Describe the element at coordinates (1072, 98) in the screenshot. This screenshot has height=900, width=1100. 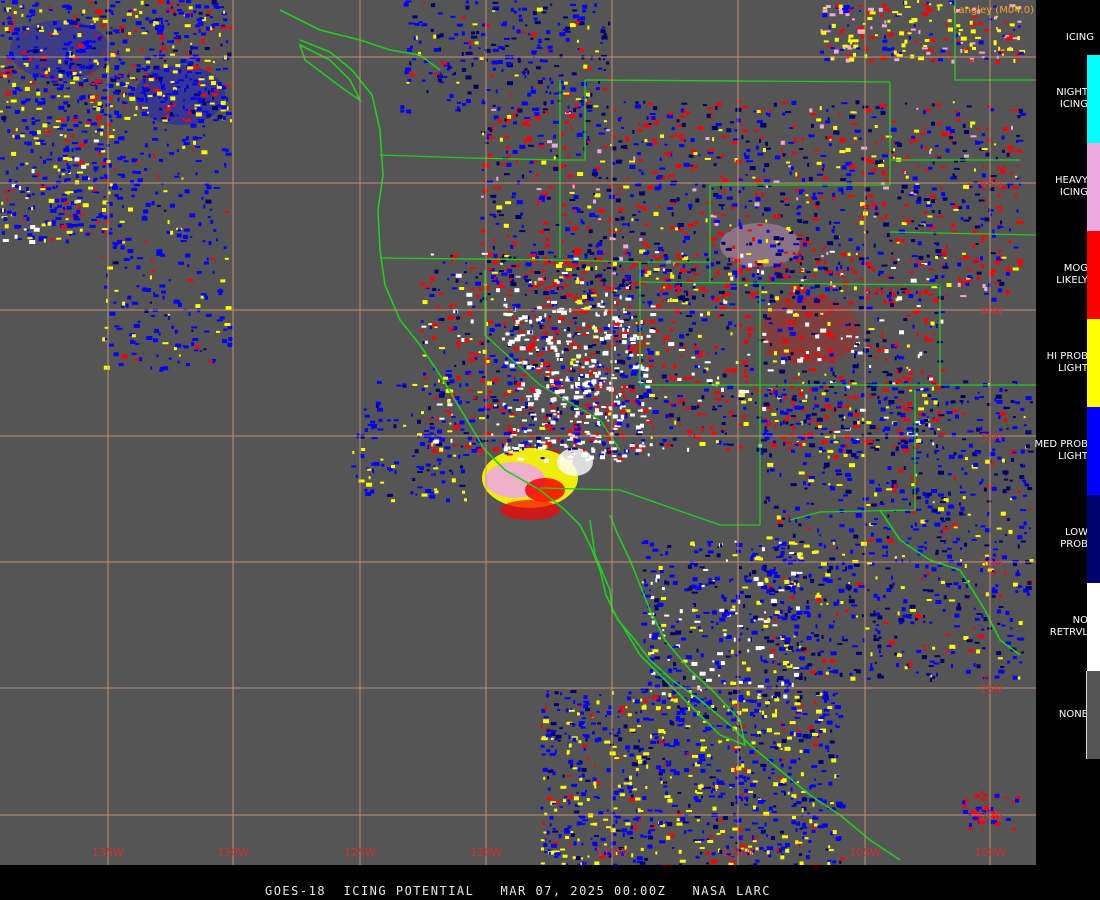
I see `legend-label: NIGHT ICING` at that location.